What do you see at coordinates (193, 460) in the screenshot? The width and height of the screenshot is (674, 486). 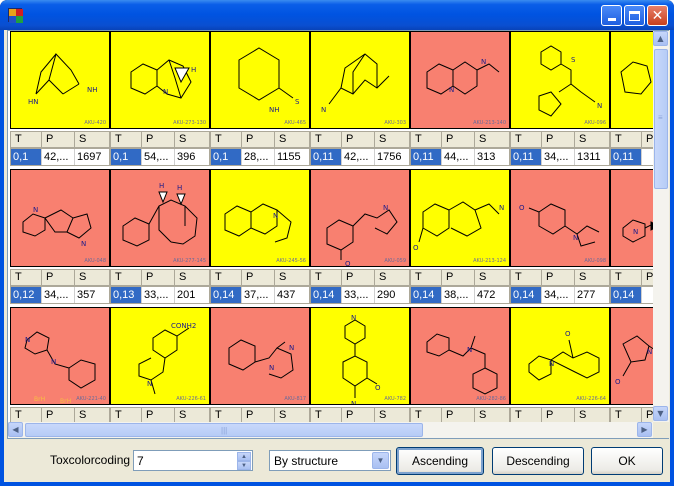 I see `toxcolorcoding-spinner: 7 ▲ ▼` at bounding box center [193, 460].